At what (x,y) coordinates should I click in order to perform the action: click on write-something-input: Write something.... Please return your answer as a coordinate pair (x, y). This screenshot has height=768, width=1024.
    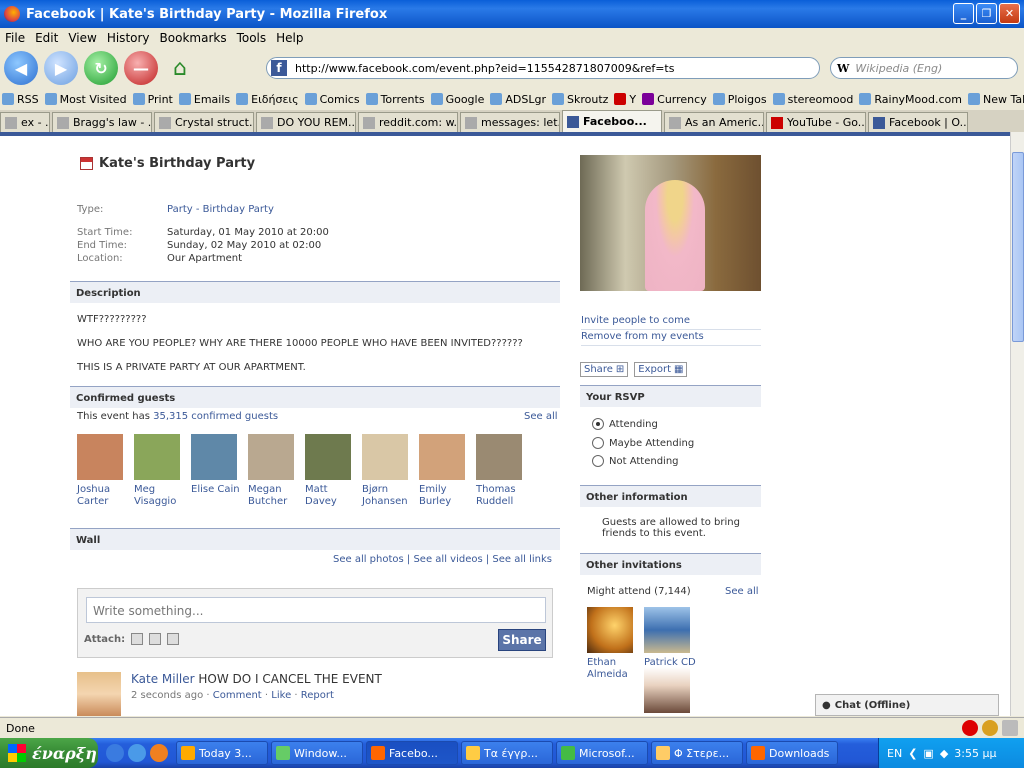
    Looking at the image, I should click on (316, 610).